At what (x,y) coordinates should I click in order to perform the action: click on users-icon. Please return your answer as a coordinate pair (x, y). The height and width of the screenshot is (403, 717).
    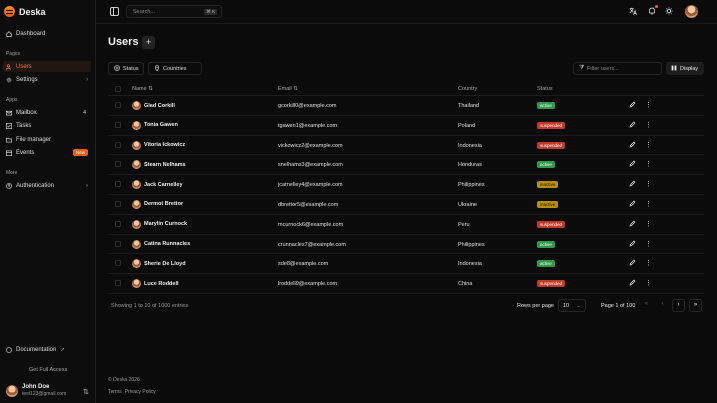
    Looking at the image, I should click on (9, 66).